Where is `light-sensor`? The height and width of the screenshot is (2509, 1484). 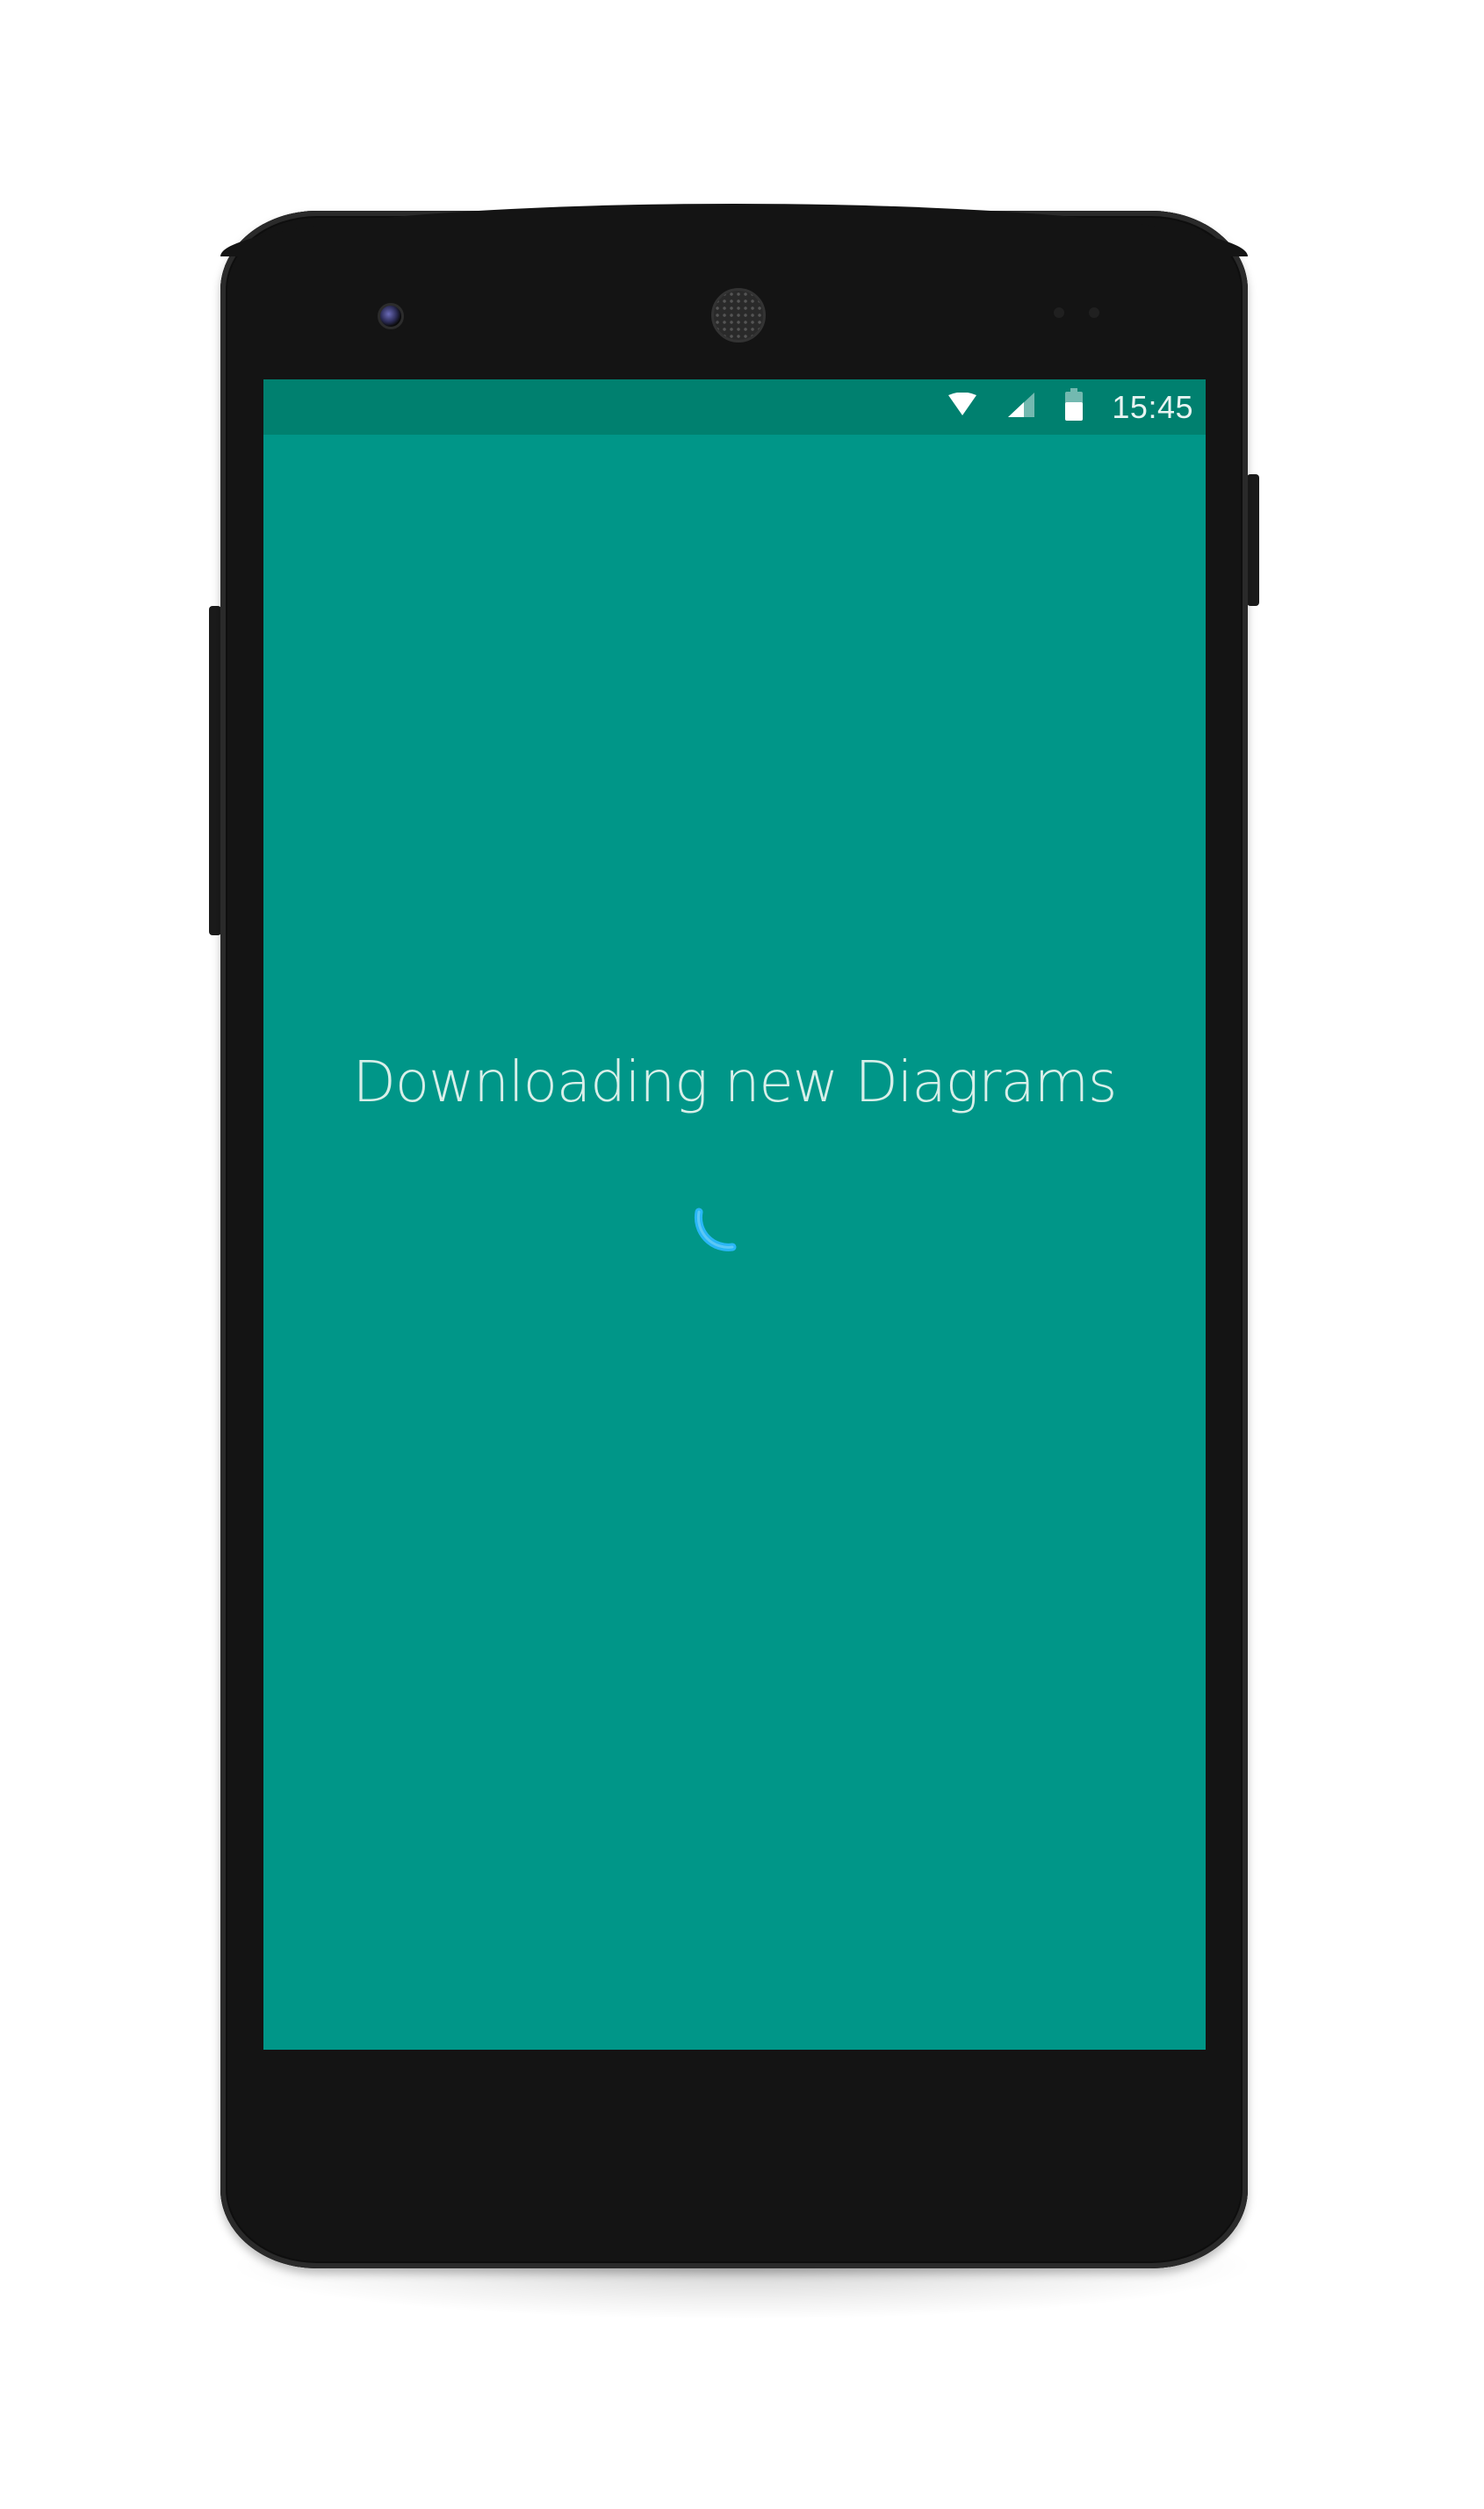 light-sensor is located at coordinates (1094, 312).